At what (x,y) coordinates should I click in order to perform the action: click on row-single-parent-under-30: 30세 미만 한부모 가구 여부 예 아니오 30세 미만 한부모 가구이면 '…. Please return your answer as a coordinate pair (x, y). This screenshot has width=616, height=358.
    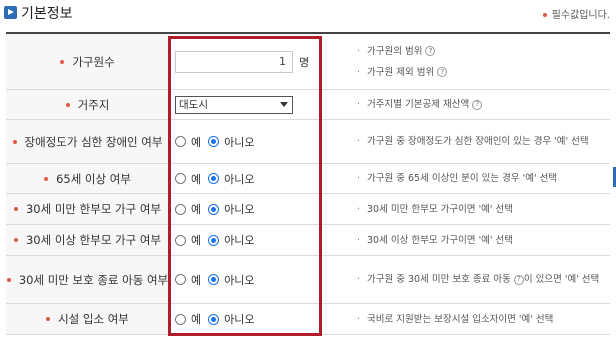
    Looking at the image, I should click on (308, 209).